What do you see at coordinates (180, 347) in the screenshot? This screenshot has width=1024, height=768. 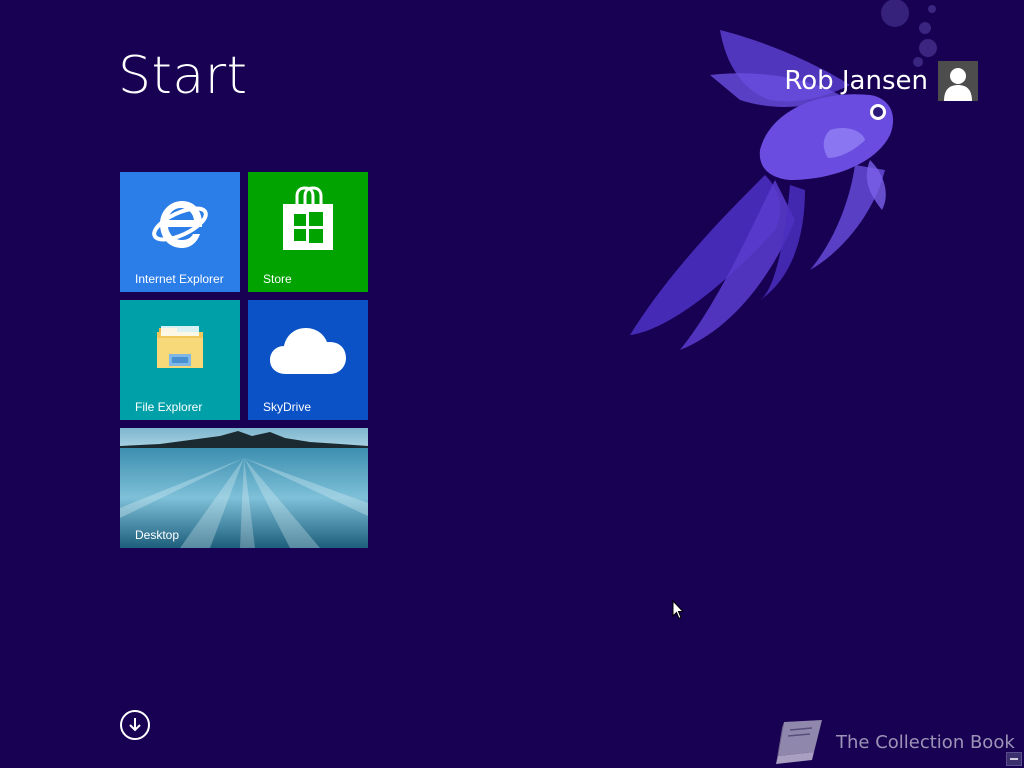 I see `folder-icon` at bounding box center [180, 347].